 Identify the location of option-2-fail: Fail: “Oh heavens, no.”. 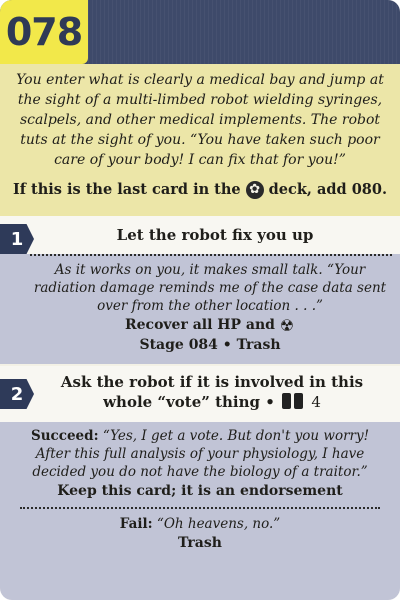
(200, 524).